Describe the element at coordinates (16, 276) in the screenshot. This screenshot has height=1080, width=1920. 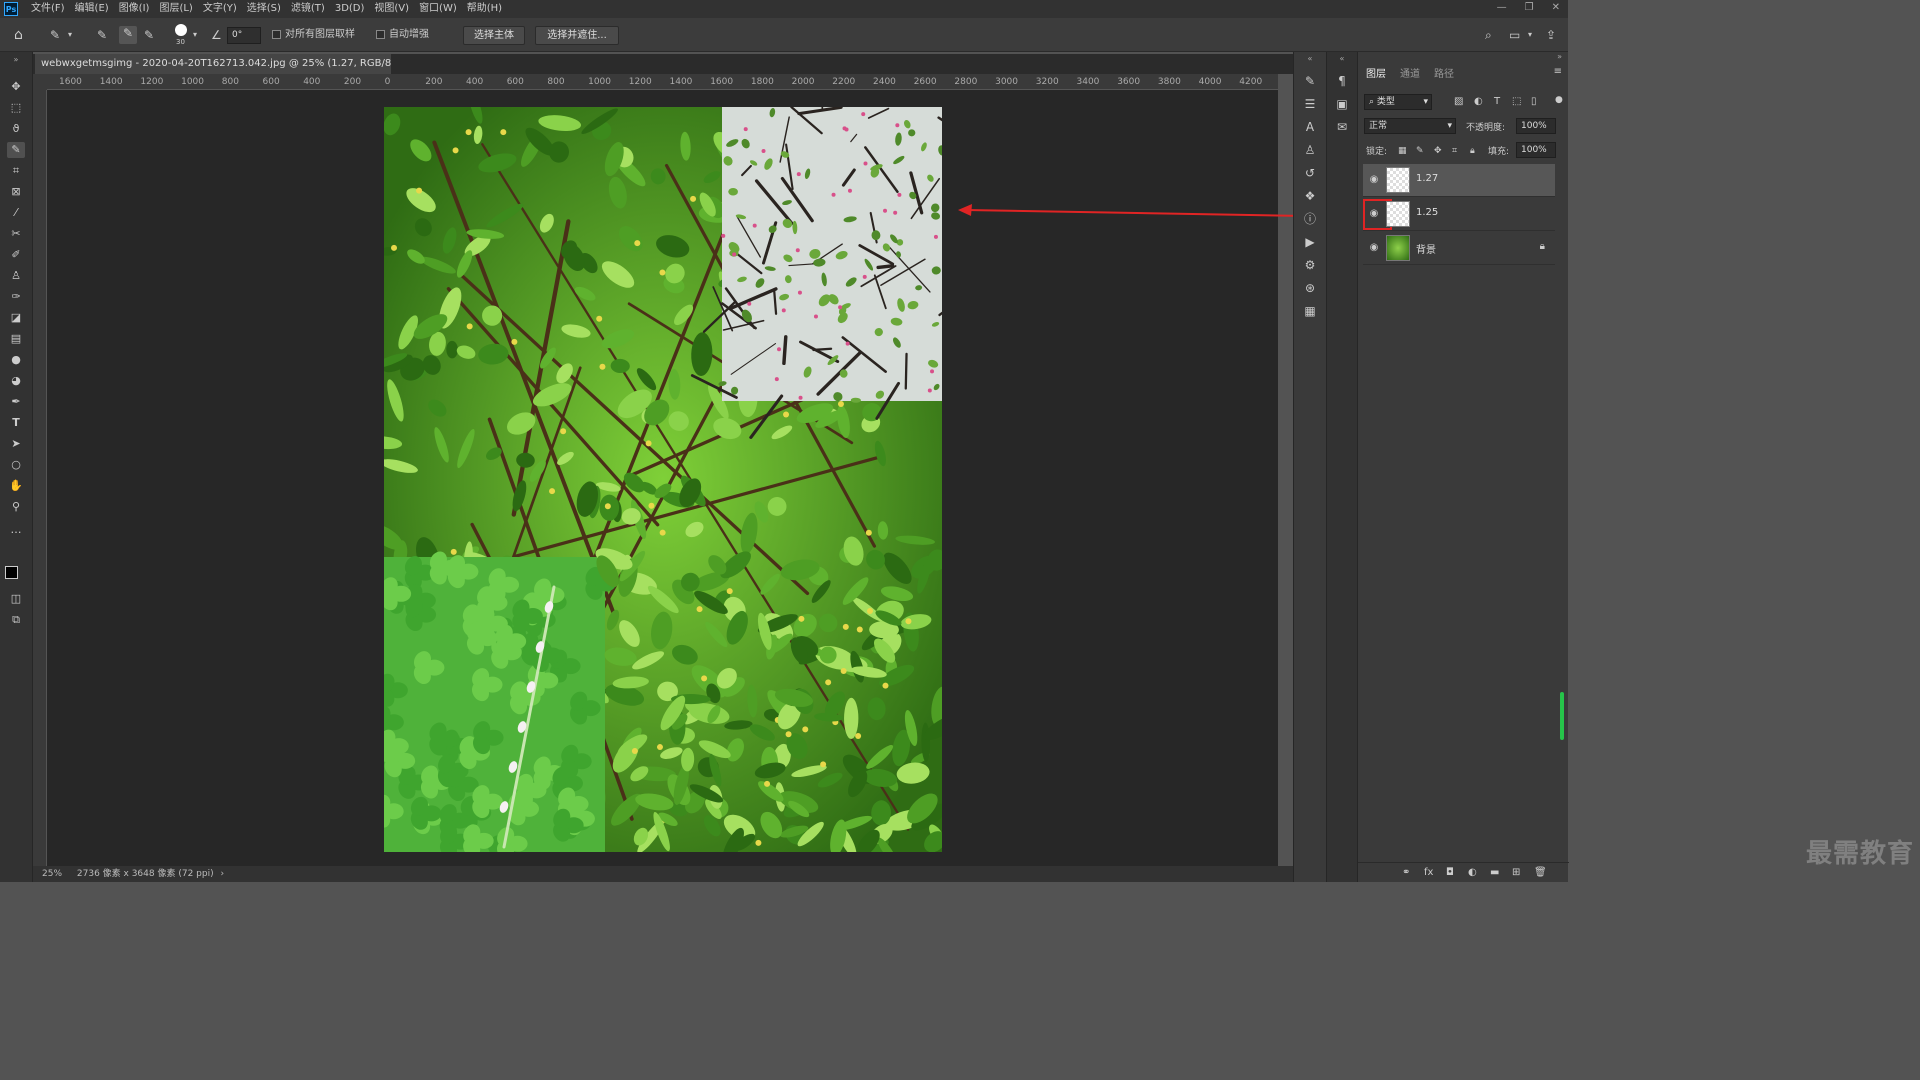
I see `clone-stamp-tool-icon: ♙` at that location.